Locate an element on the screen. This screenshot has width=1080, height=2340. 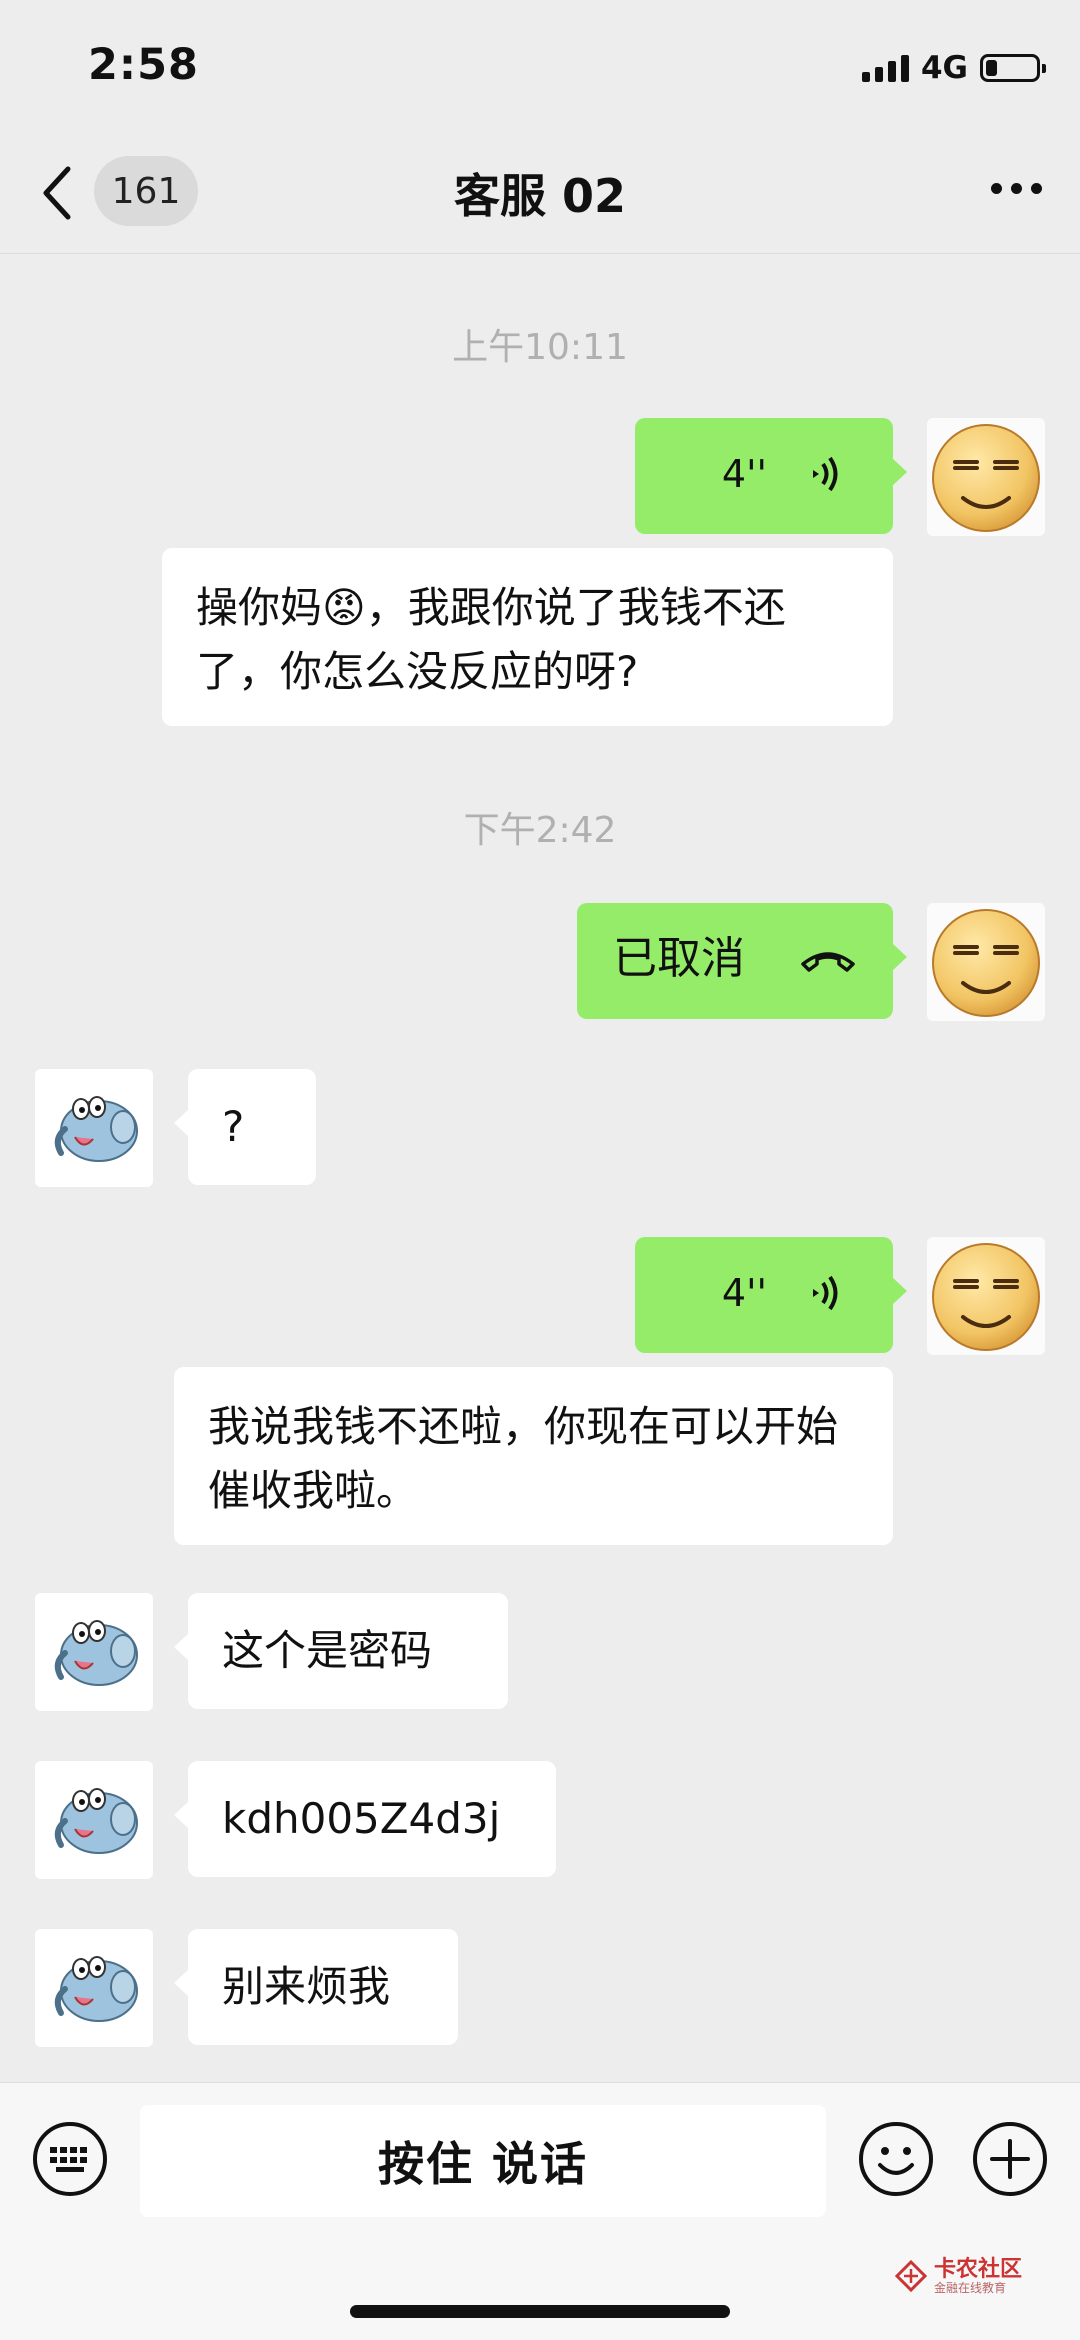
hangup-icon is located at coordinates (828, 962).